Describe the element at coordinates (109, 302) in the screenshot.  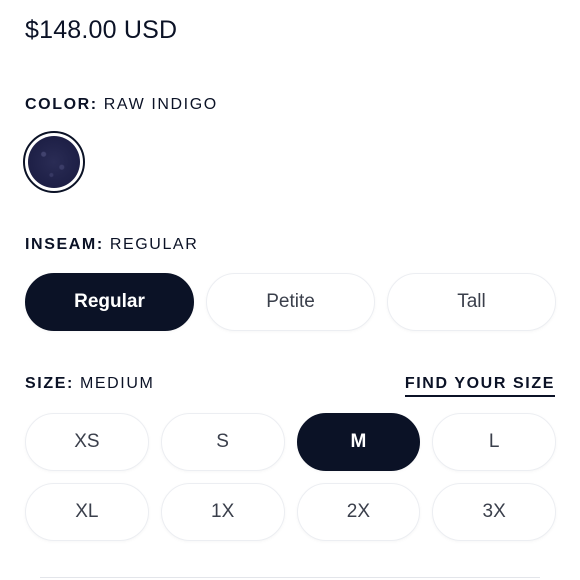
I see `inseam-option-regular: Regular` at that location.